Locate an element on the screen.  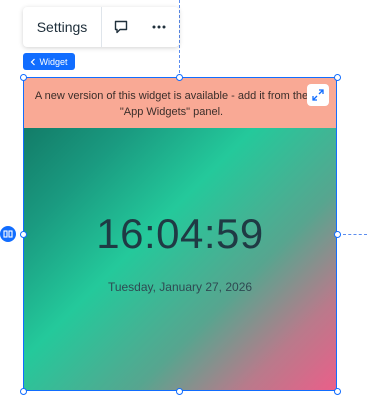
resize-handle-bottom-right is located at coordinates (337, 391).